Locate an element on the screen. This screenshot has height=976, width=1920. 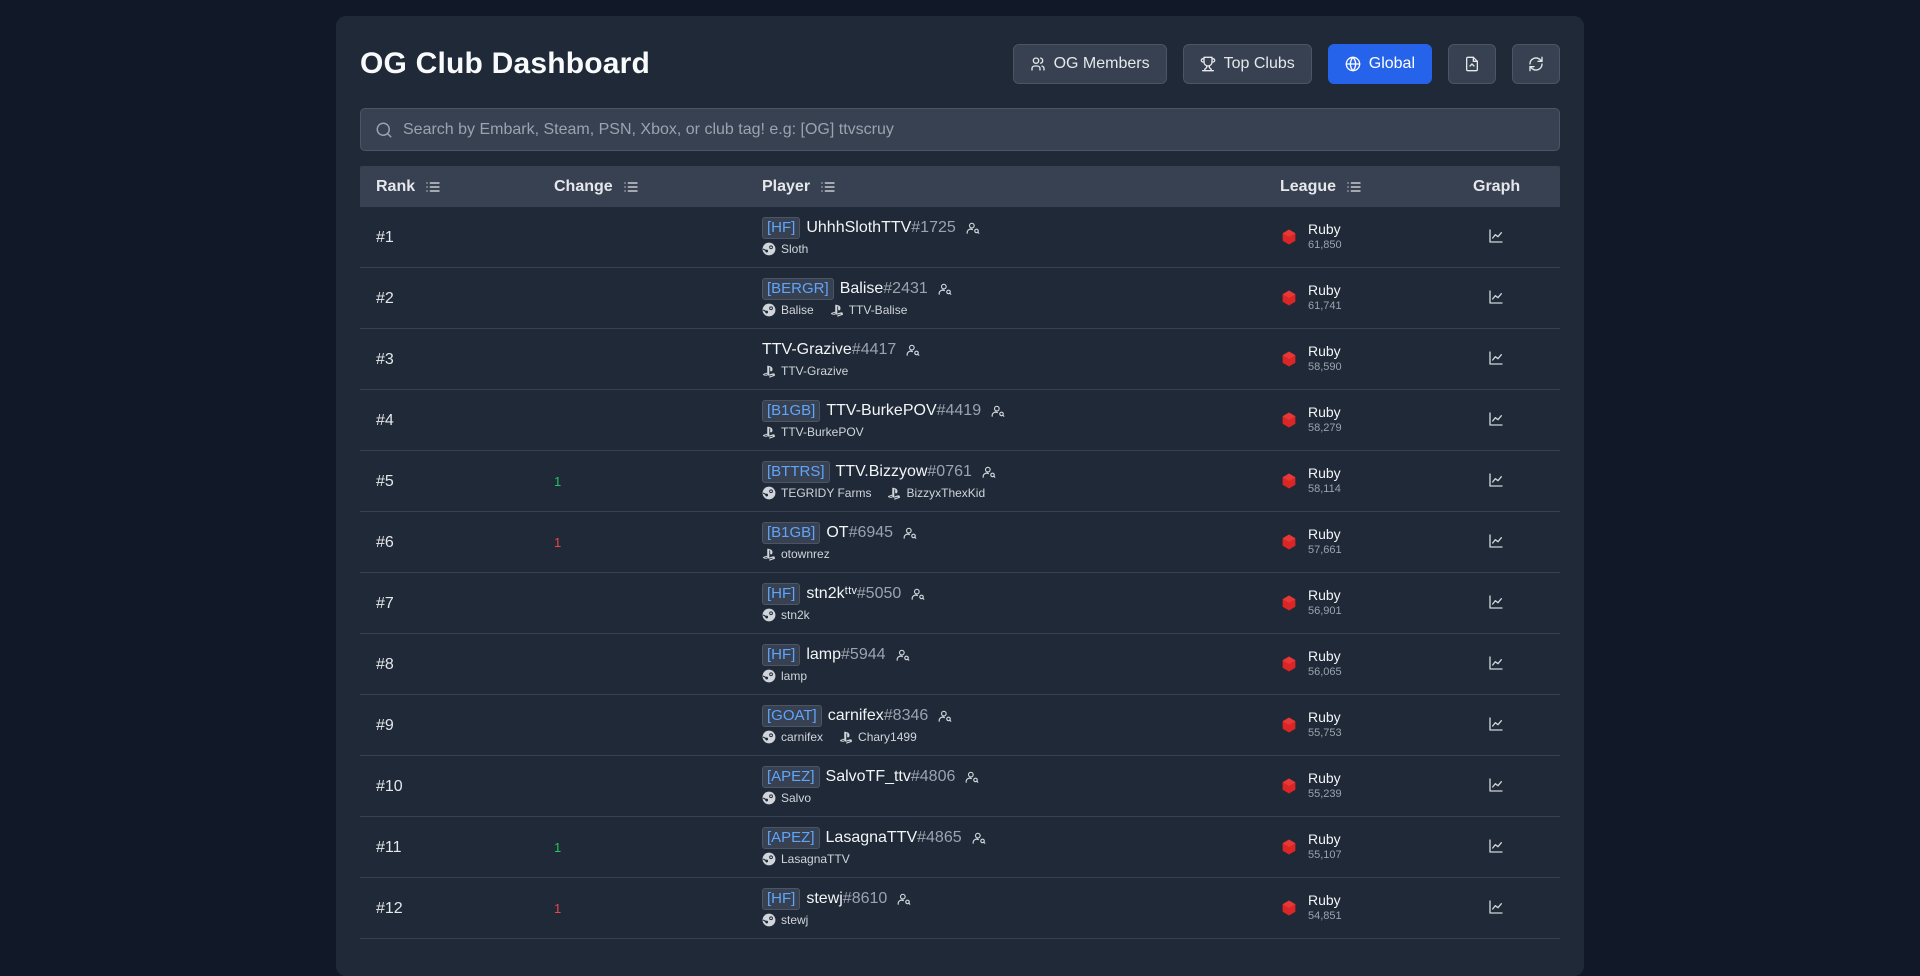
league-column-header: League is located at coordinates (1321, 187).